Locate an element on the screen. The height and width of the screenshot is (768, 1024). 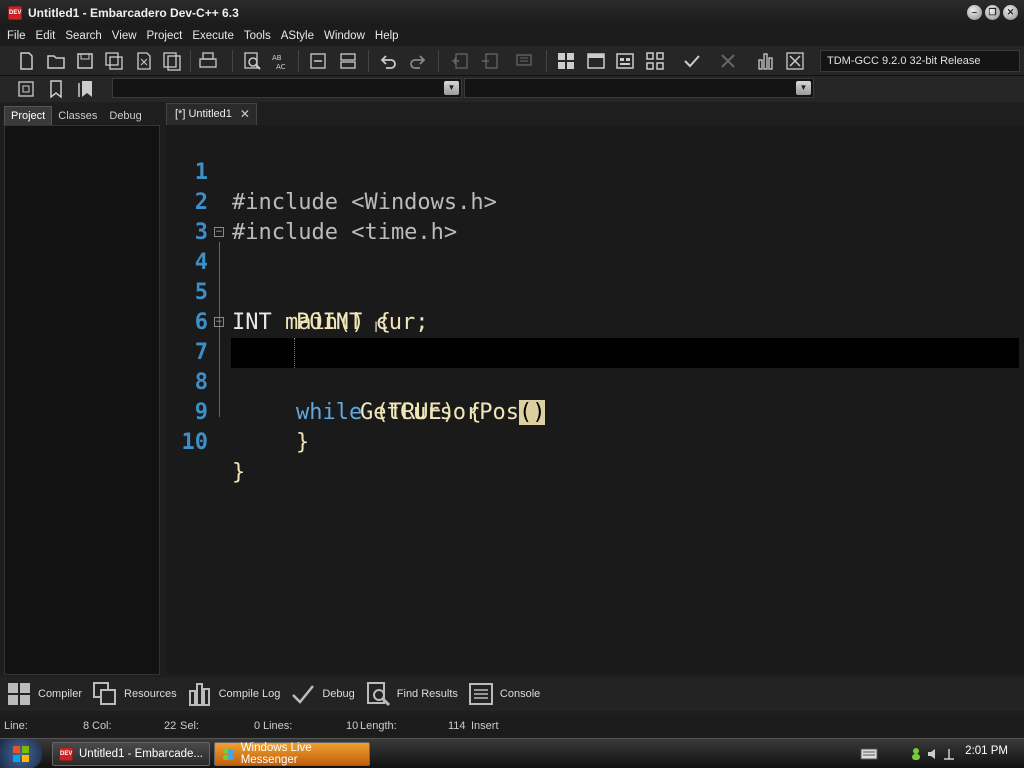
compile-icon is located at coordinates (566, 61).